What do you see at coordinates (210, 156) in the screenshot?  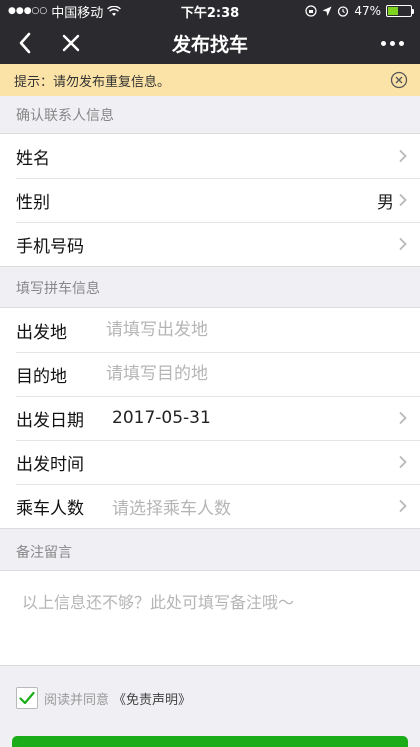 I see `name-row: 姓名` at bounding box center [210, 156].